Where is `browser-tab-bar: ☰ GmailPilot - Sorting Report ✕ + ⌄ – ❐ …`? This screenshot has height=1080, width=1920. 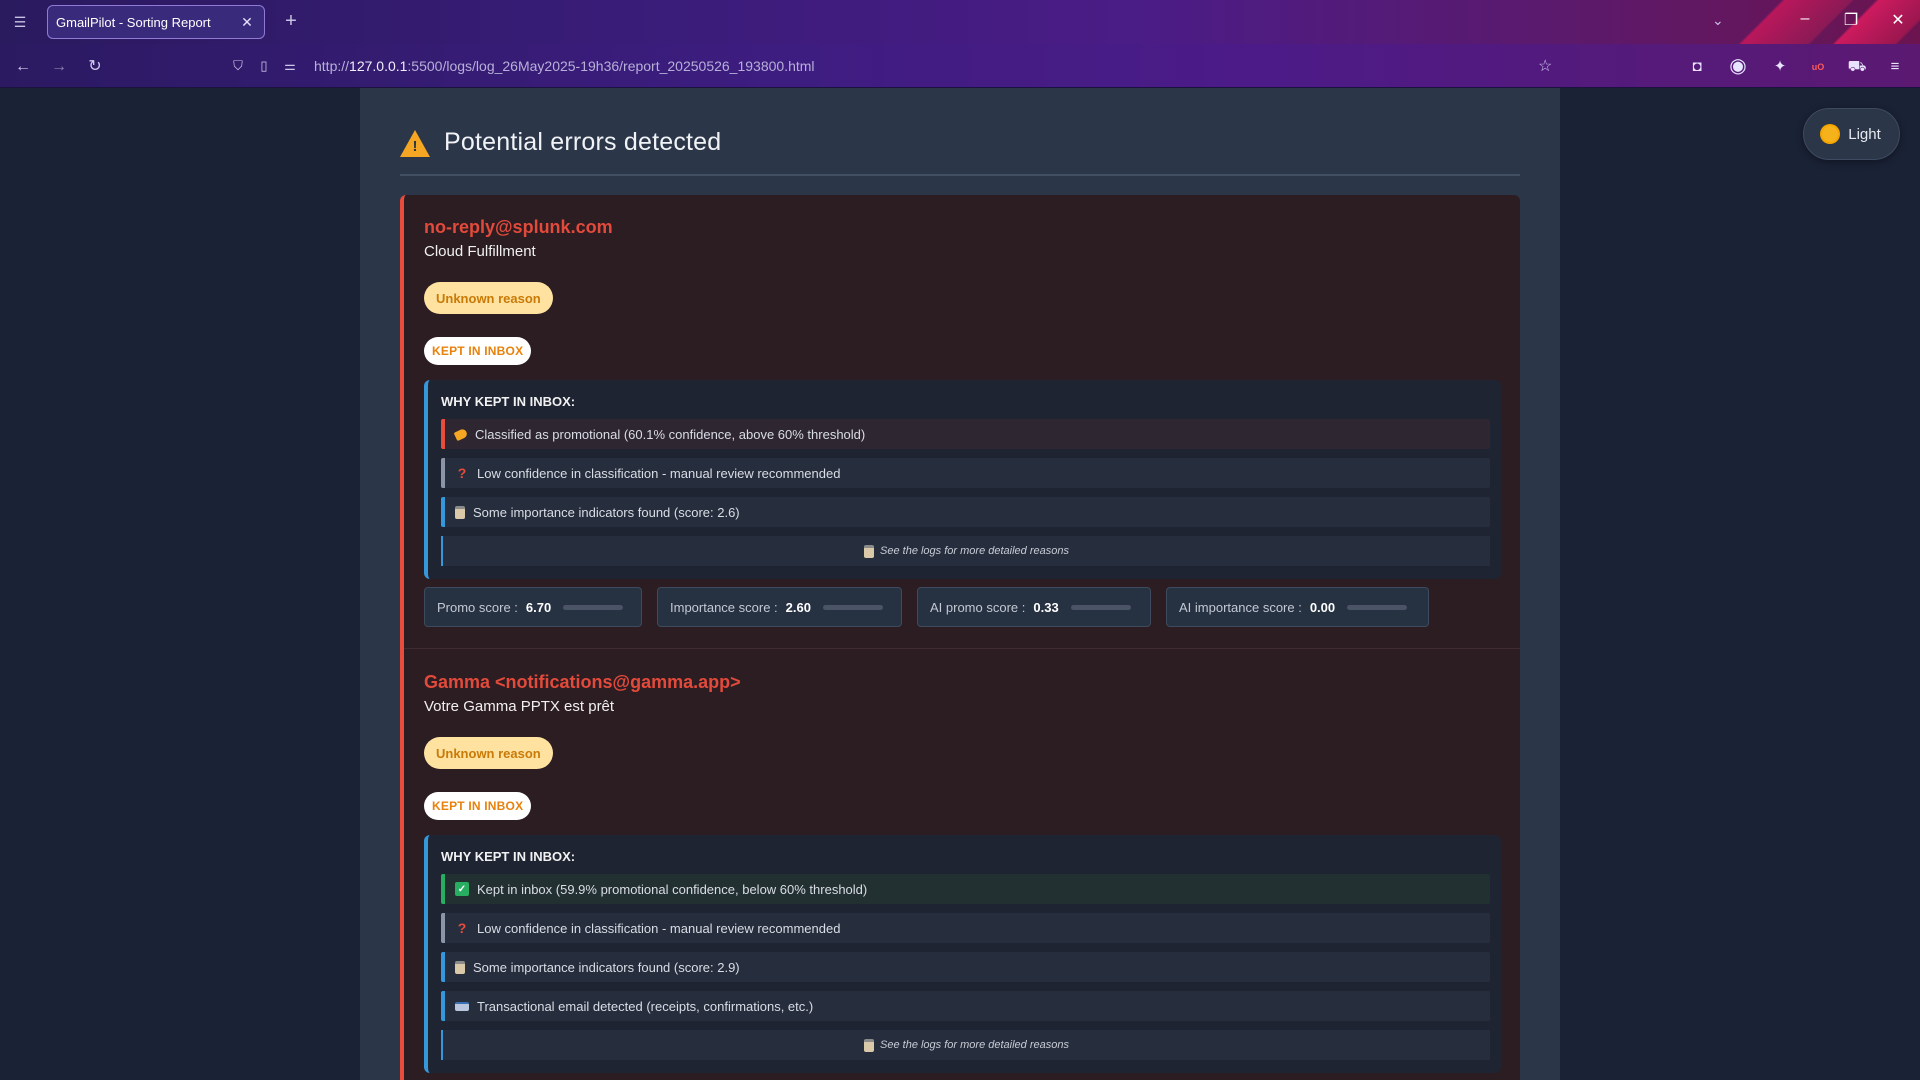
browser-tab-bar: ☰ GmailPilot - Sorting Report ✕ + ⌄ – ❐ … is located at coordinates (960, 44).